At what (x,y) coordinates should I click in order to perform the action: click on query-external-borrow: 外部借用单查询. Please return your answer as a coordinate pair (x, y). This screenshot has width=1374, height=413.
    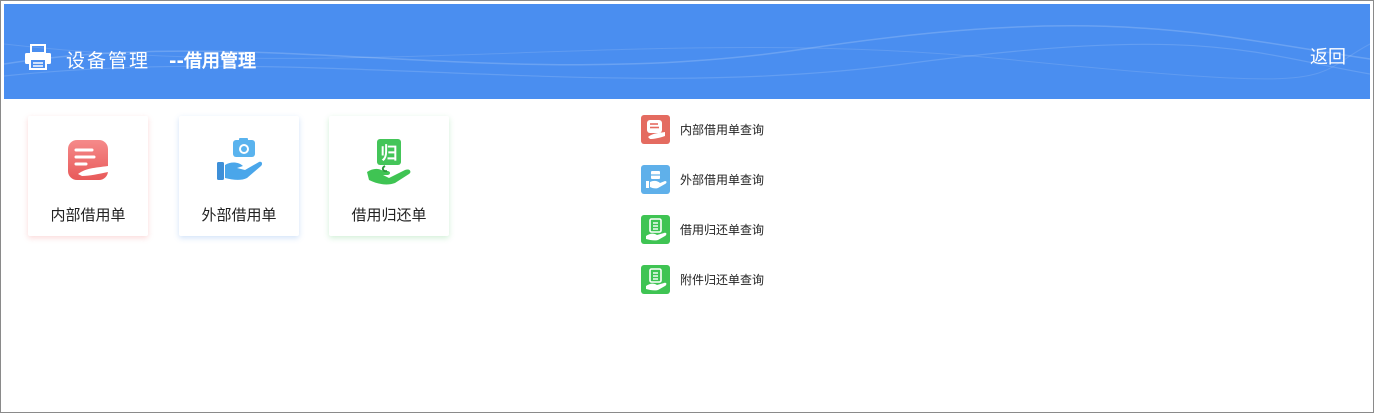
    Looking at the image, I should click on (702, 179).